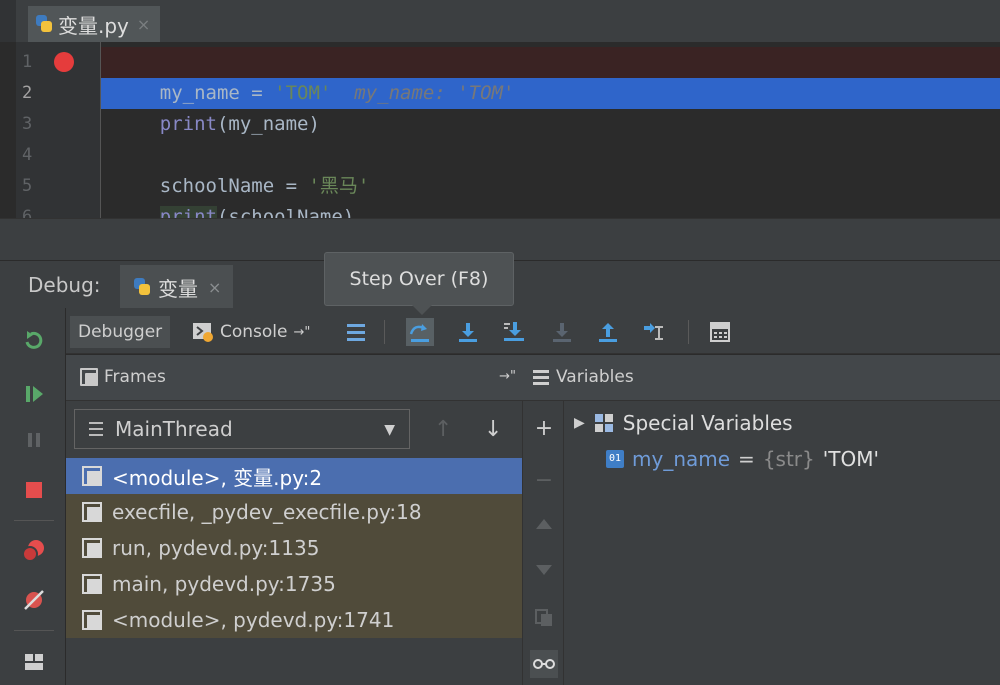  Describe the element at coordinates (242, 429) in the screenshot. I see `thread-dropdown: MainThread ▼` at that location.